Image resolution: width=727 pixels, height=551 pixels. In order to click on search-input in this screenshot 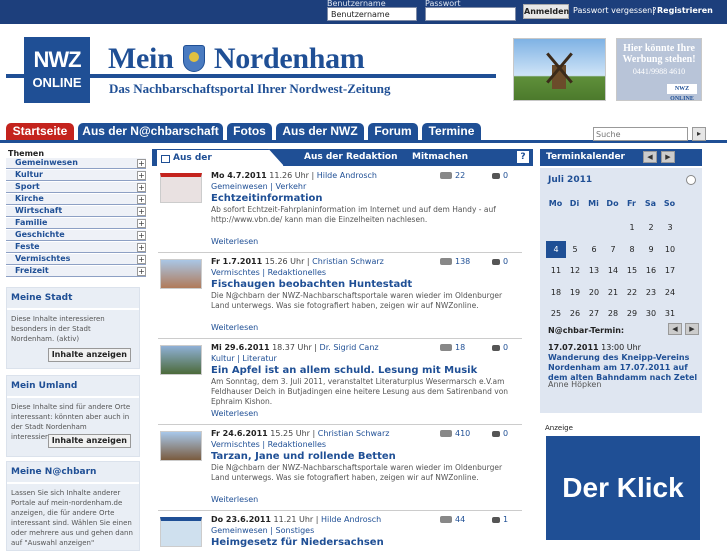, I will do `click(640, 134)`.